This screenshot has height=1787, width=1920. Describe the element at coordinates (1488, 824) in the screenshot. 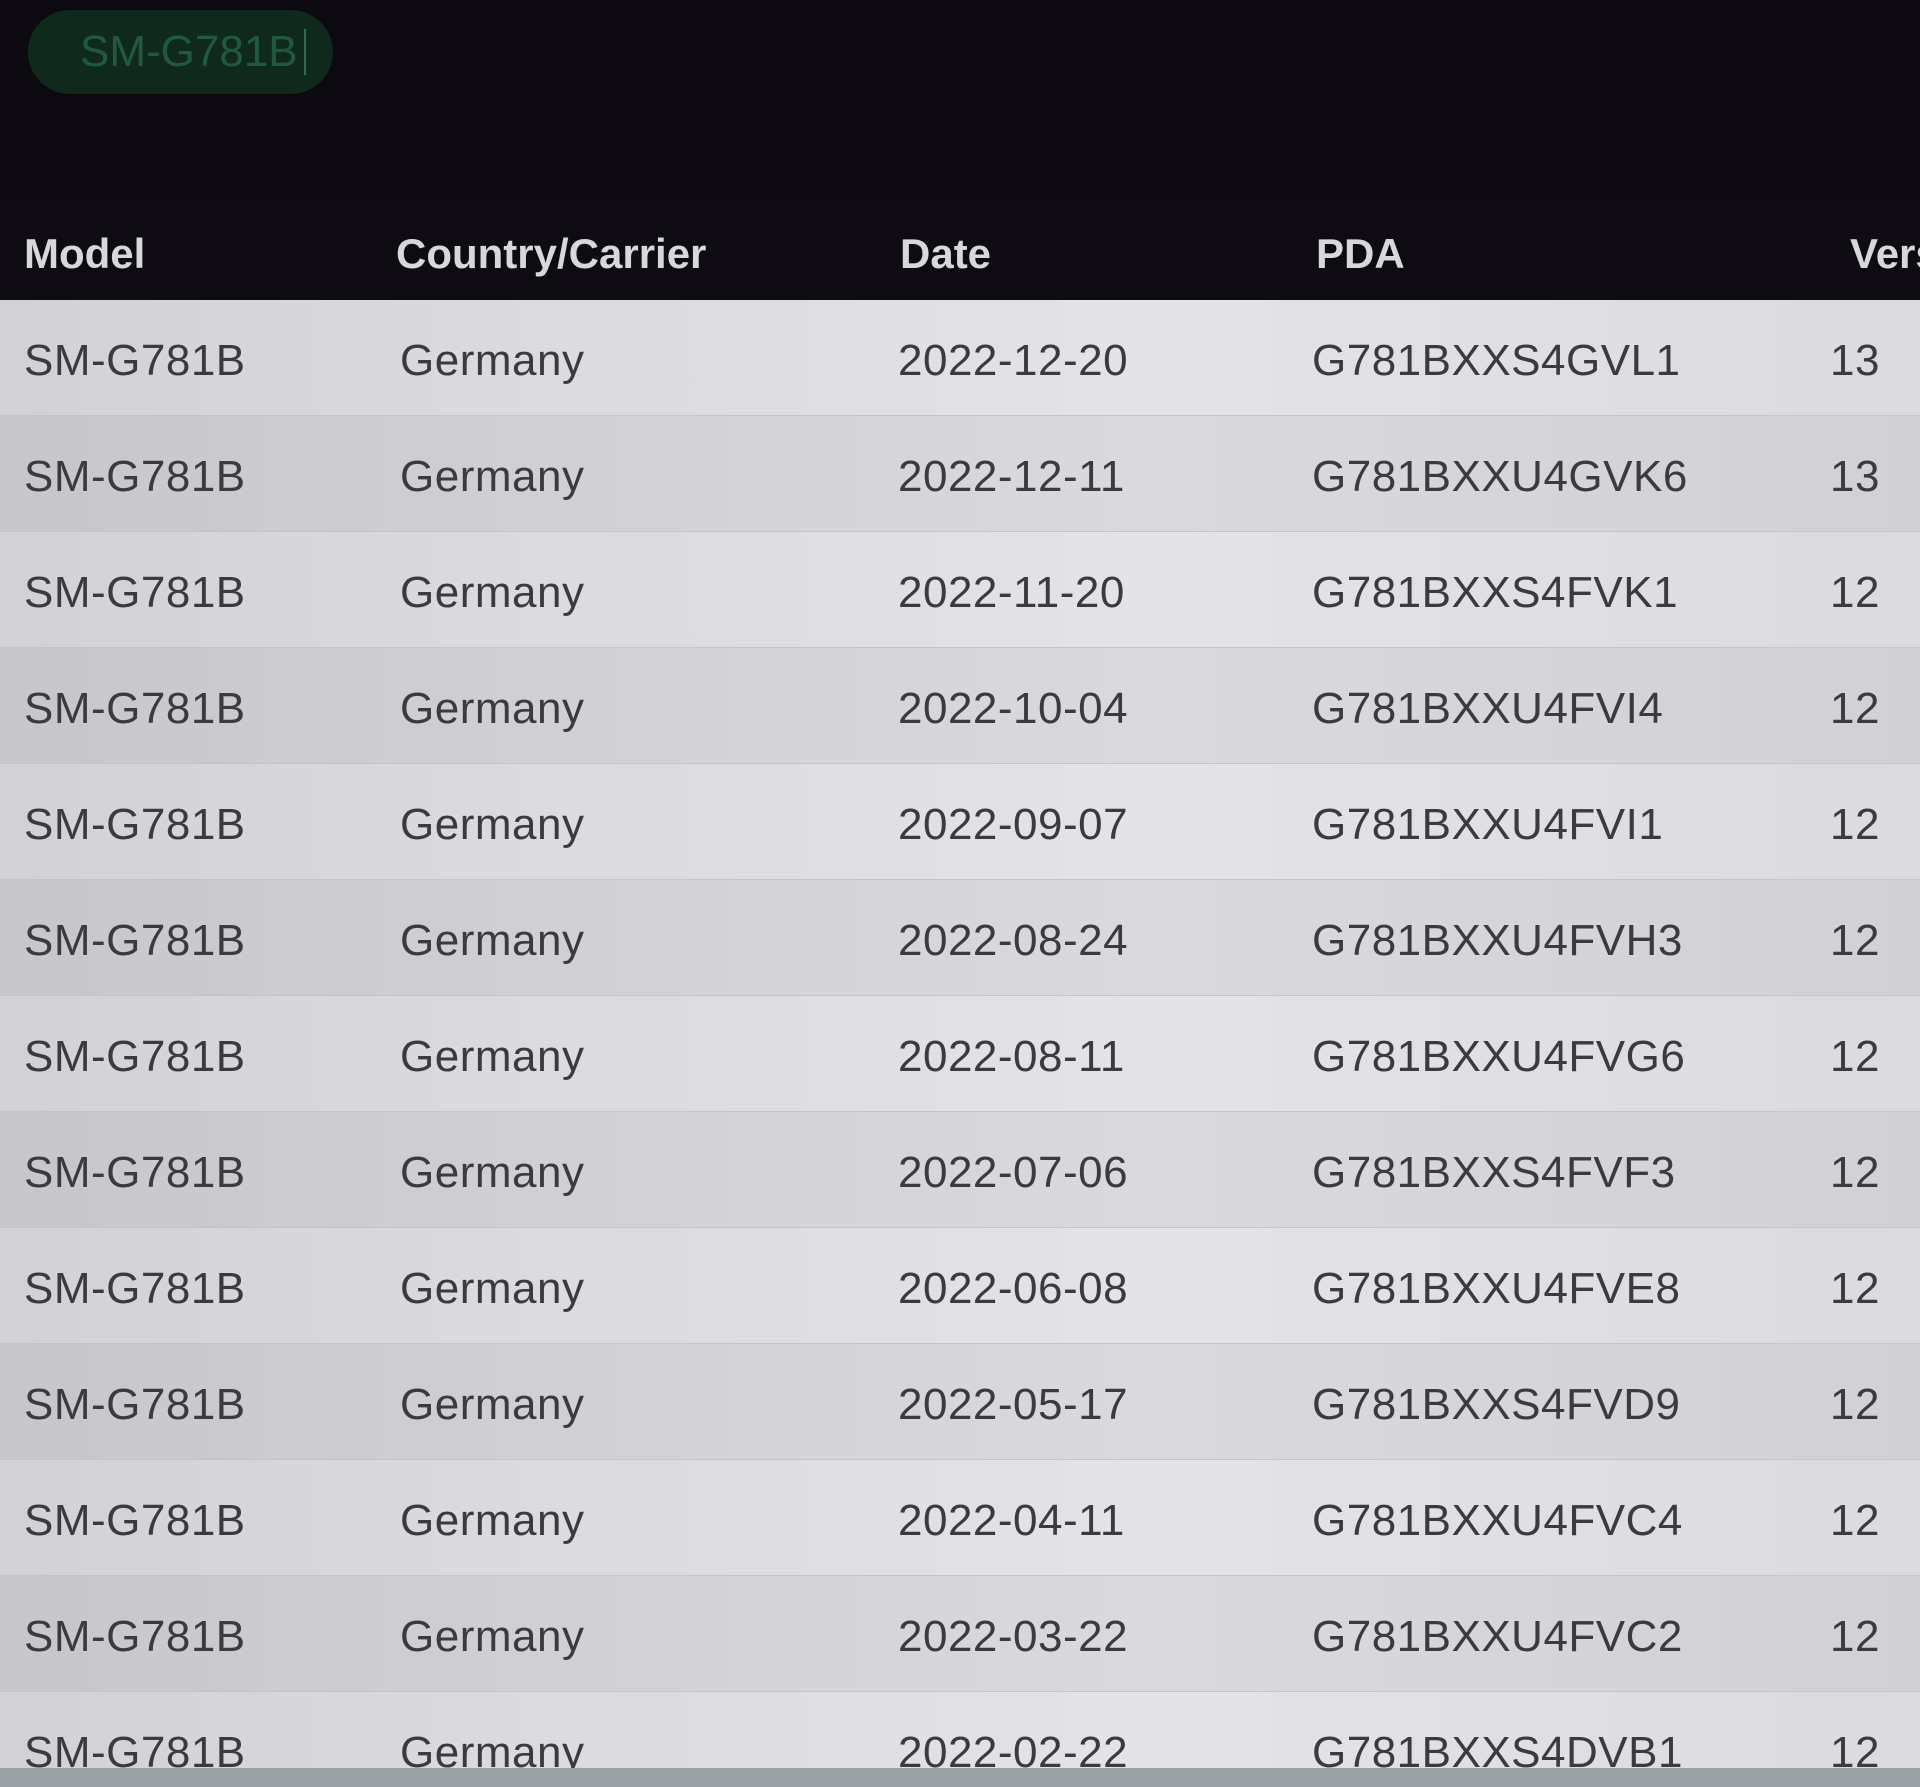

I see `cell-pda: G781BXXU4FVI1` at that location.